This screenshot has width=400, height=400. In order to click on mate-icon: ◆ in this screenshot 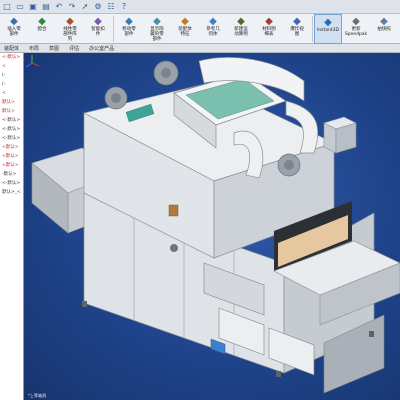, I will do `click(42, 21)`.